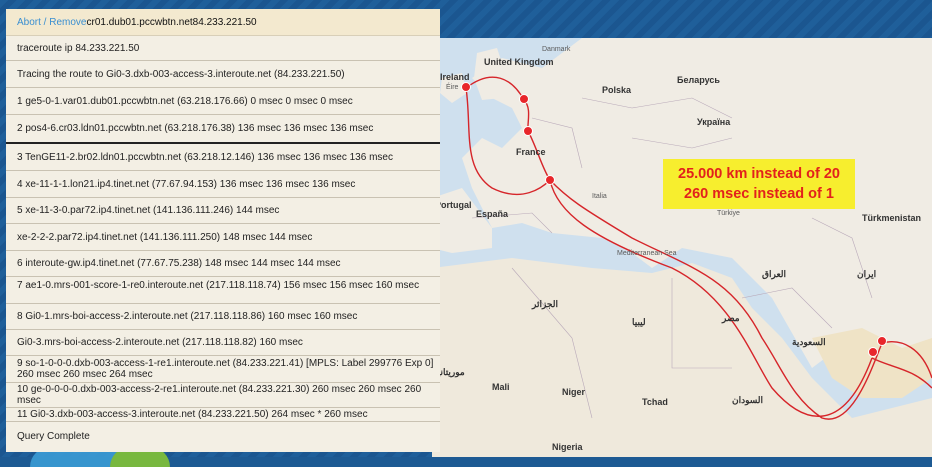 The width and height of the screenshot is (932, 467). What do you see at coordinates (867, 274) in the screenshot?
I see `map-label-iran: ایران` at bounding box center [867, 274].